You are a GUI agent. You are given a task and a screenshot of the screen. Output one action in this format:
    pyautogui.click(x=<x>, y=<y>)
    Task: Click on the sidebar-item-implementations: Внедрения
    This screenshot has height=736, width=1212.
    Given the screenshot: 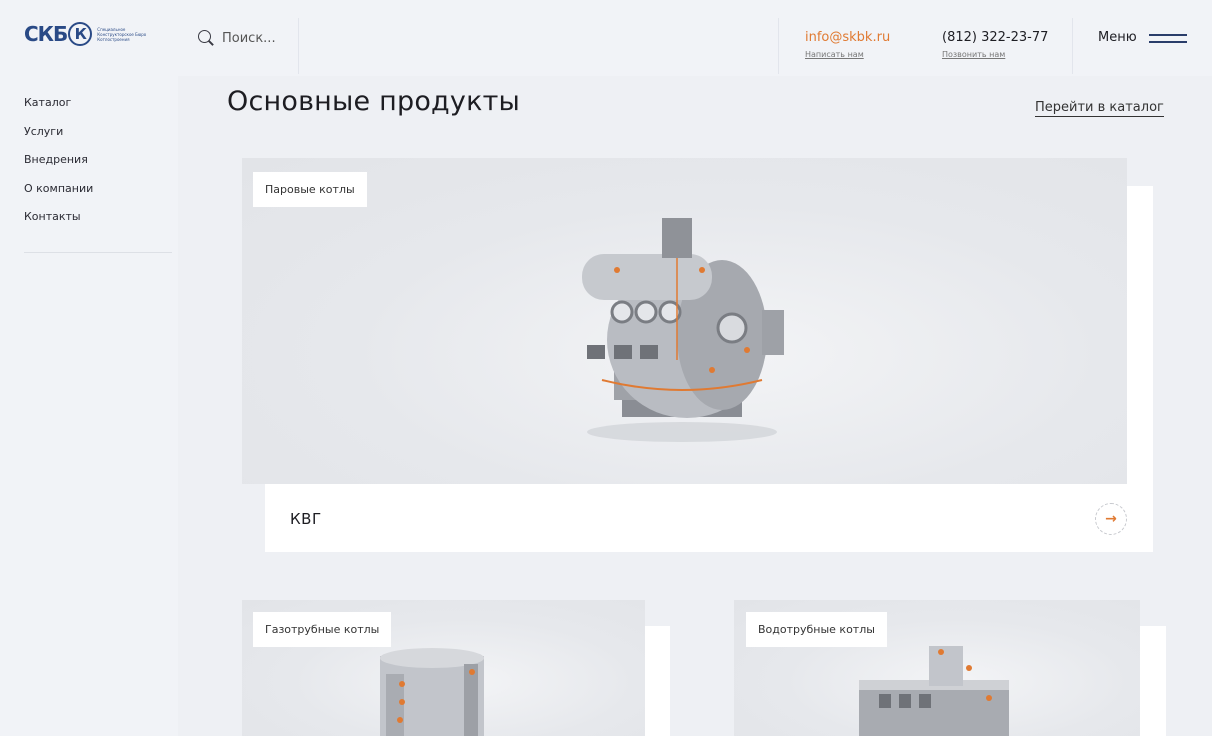 What is the action you would take?
    pyautogui.click(x=99, y=165)
    